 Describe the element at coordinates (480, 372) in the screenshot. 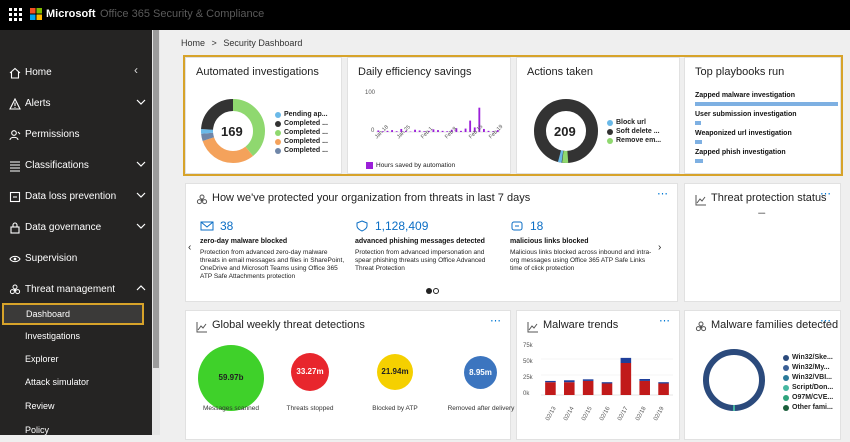

I see `bubble-value: 8.95m` at that location.